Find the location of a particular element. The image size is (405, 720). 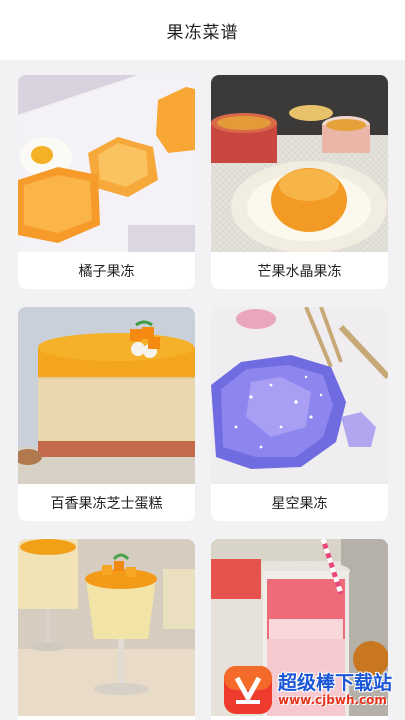

recipe-card-mango-pudding is located at coordinates (106, 629).